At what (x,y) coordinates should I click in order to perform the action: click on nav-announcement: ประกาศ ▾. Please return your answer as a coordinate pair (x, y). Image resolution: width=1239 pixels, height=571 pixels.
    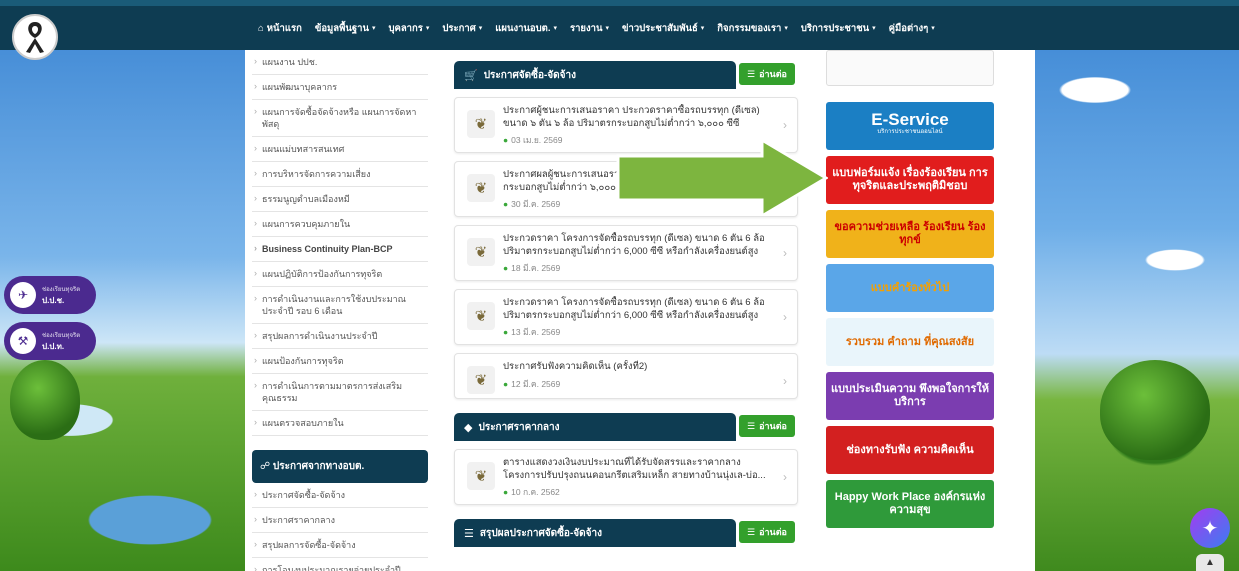
    Looking at the image, I should click on (462, 28).